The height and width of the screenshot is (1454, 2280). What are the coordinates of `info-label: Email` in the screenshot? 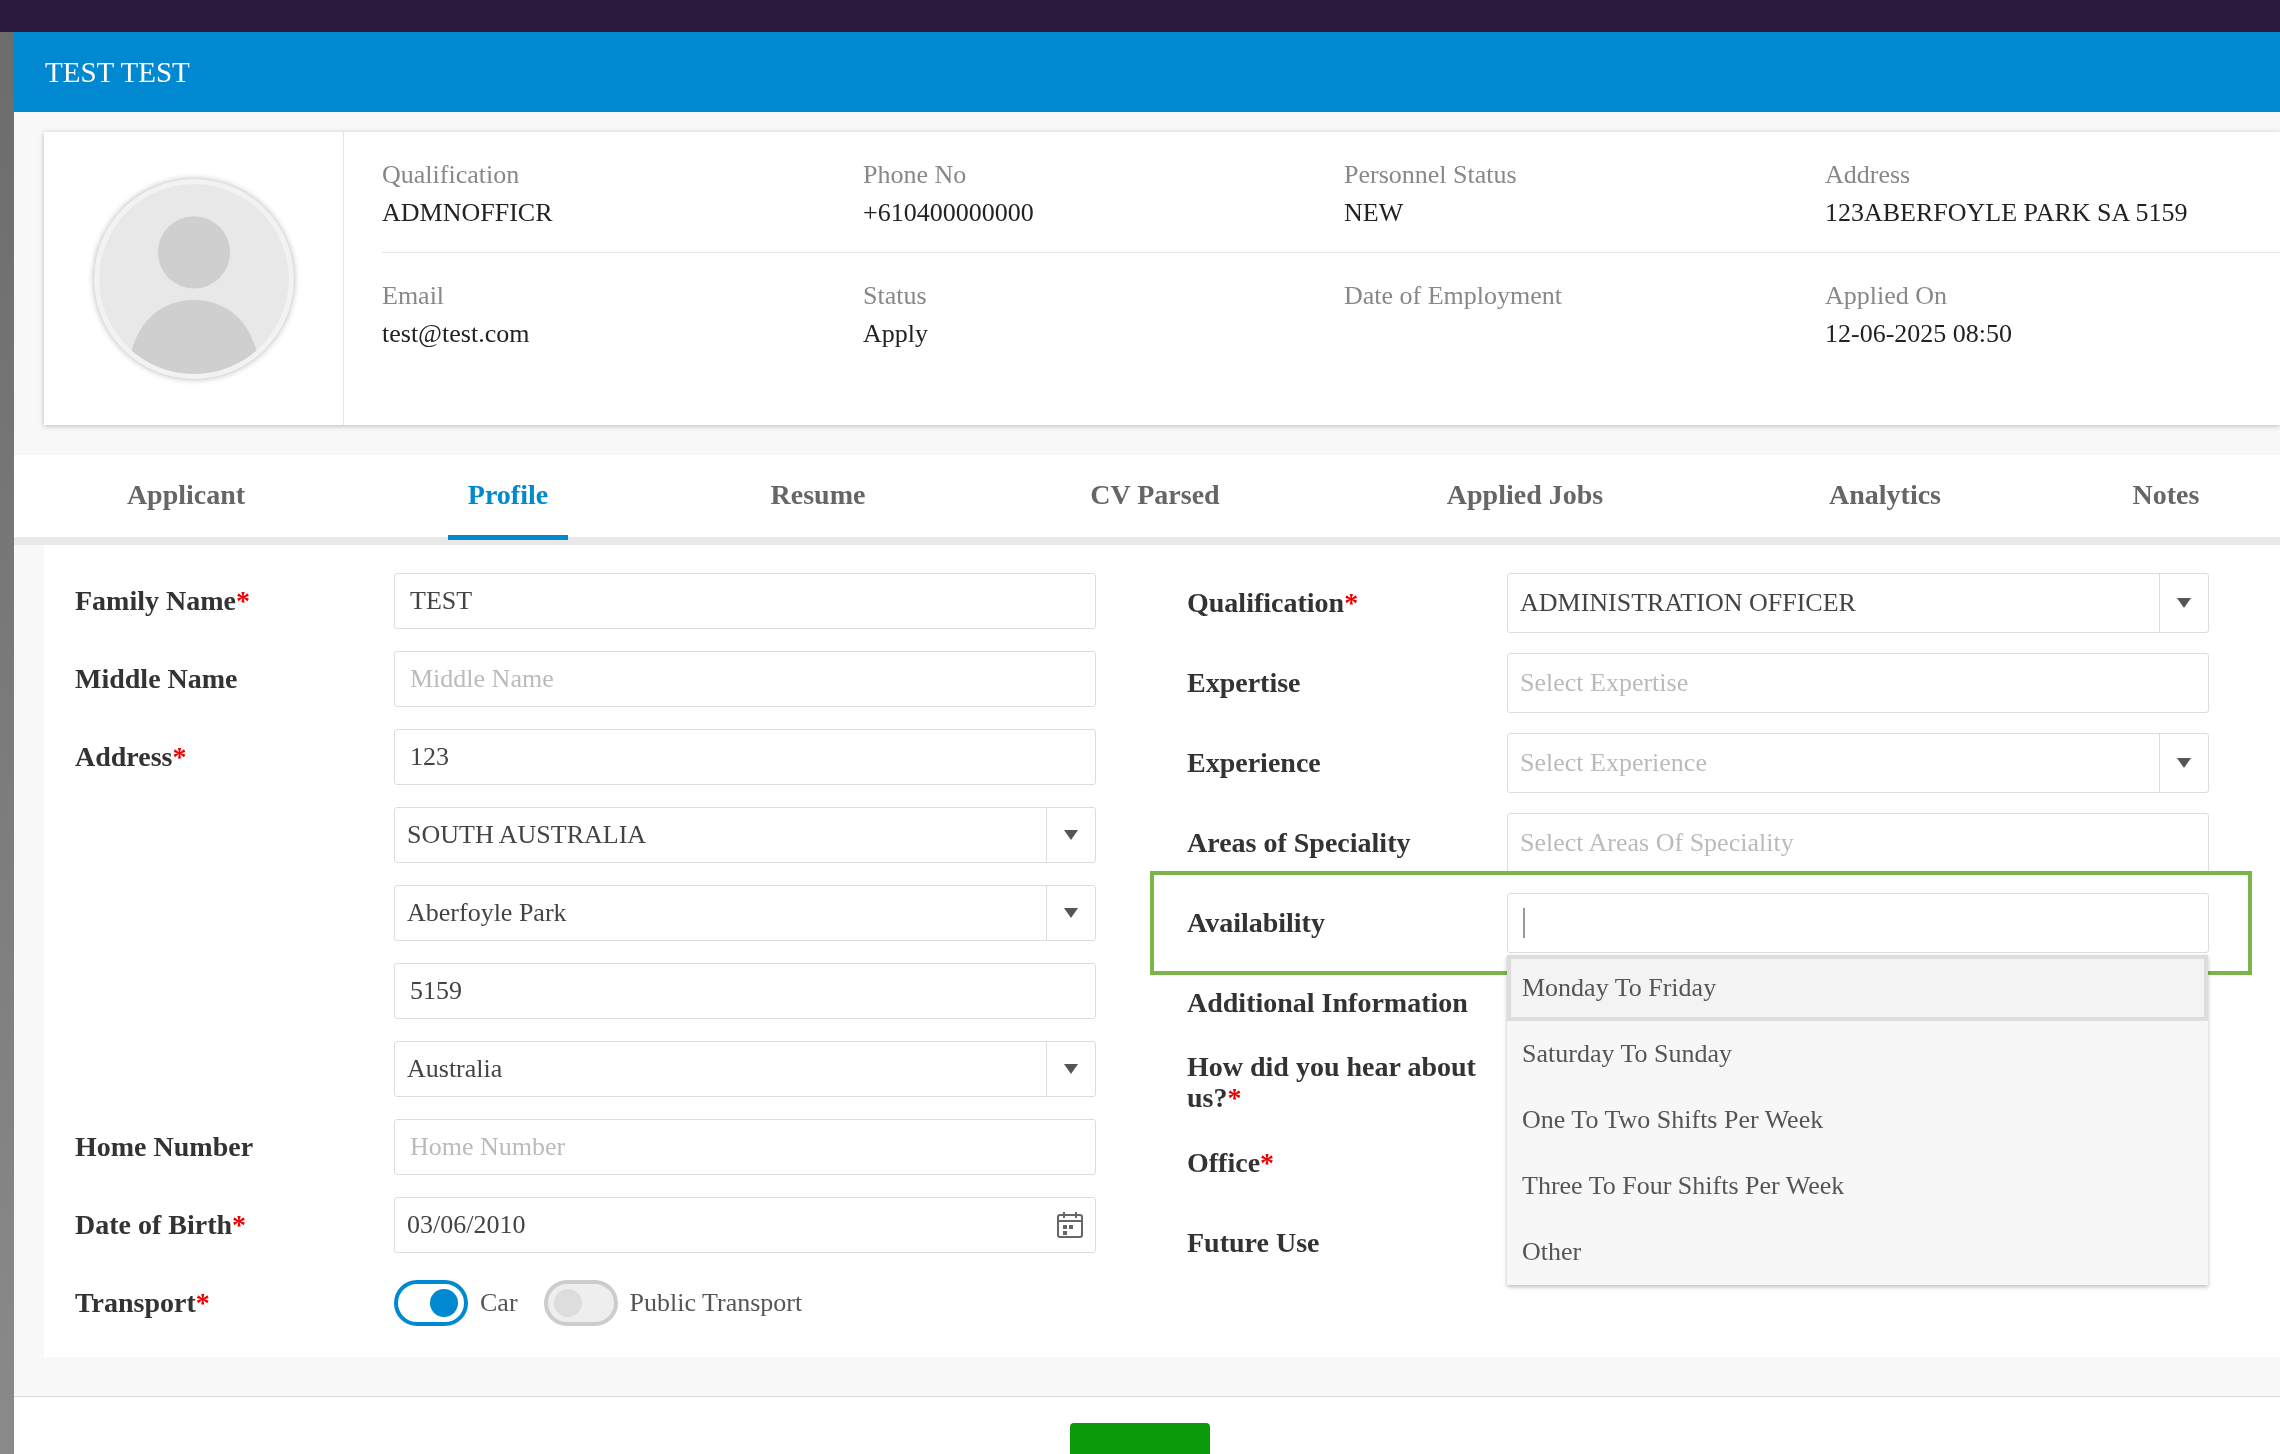 It's located at (413, 296).